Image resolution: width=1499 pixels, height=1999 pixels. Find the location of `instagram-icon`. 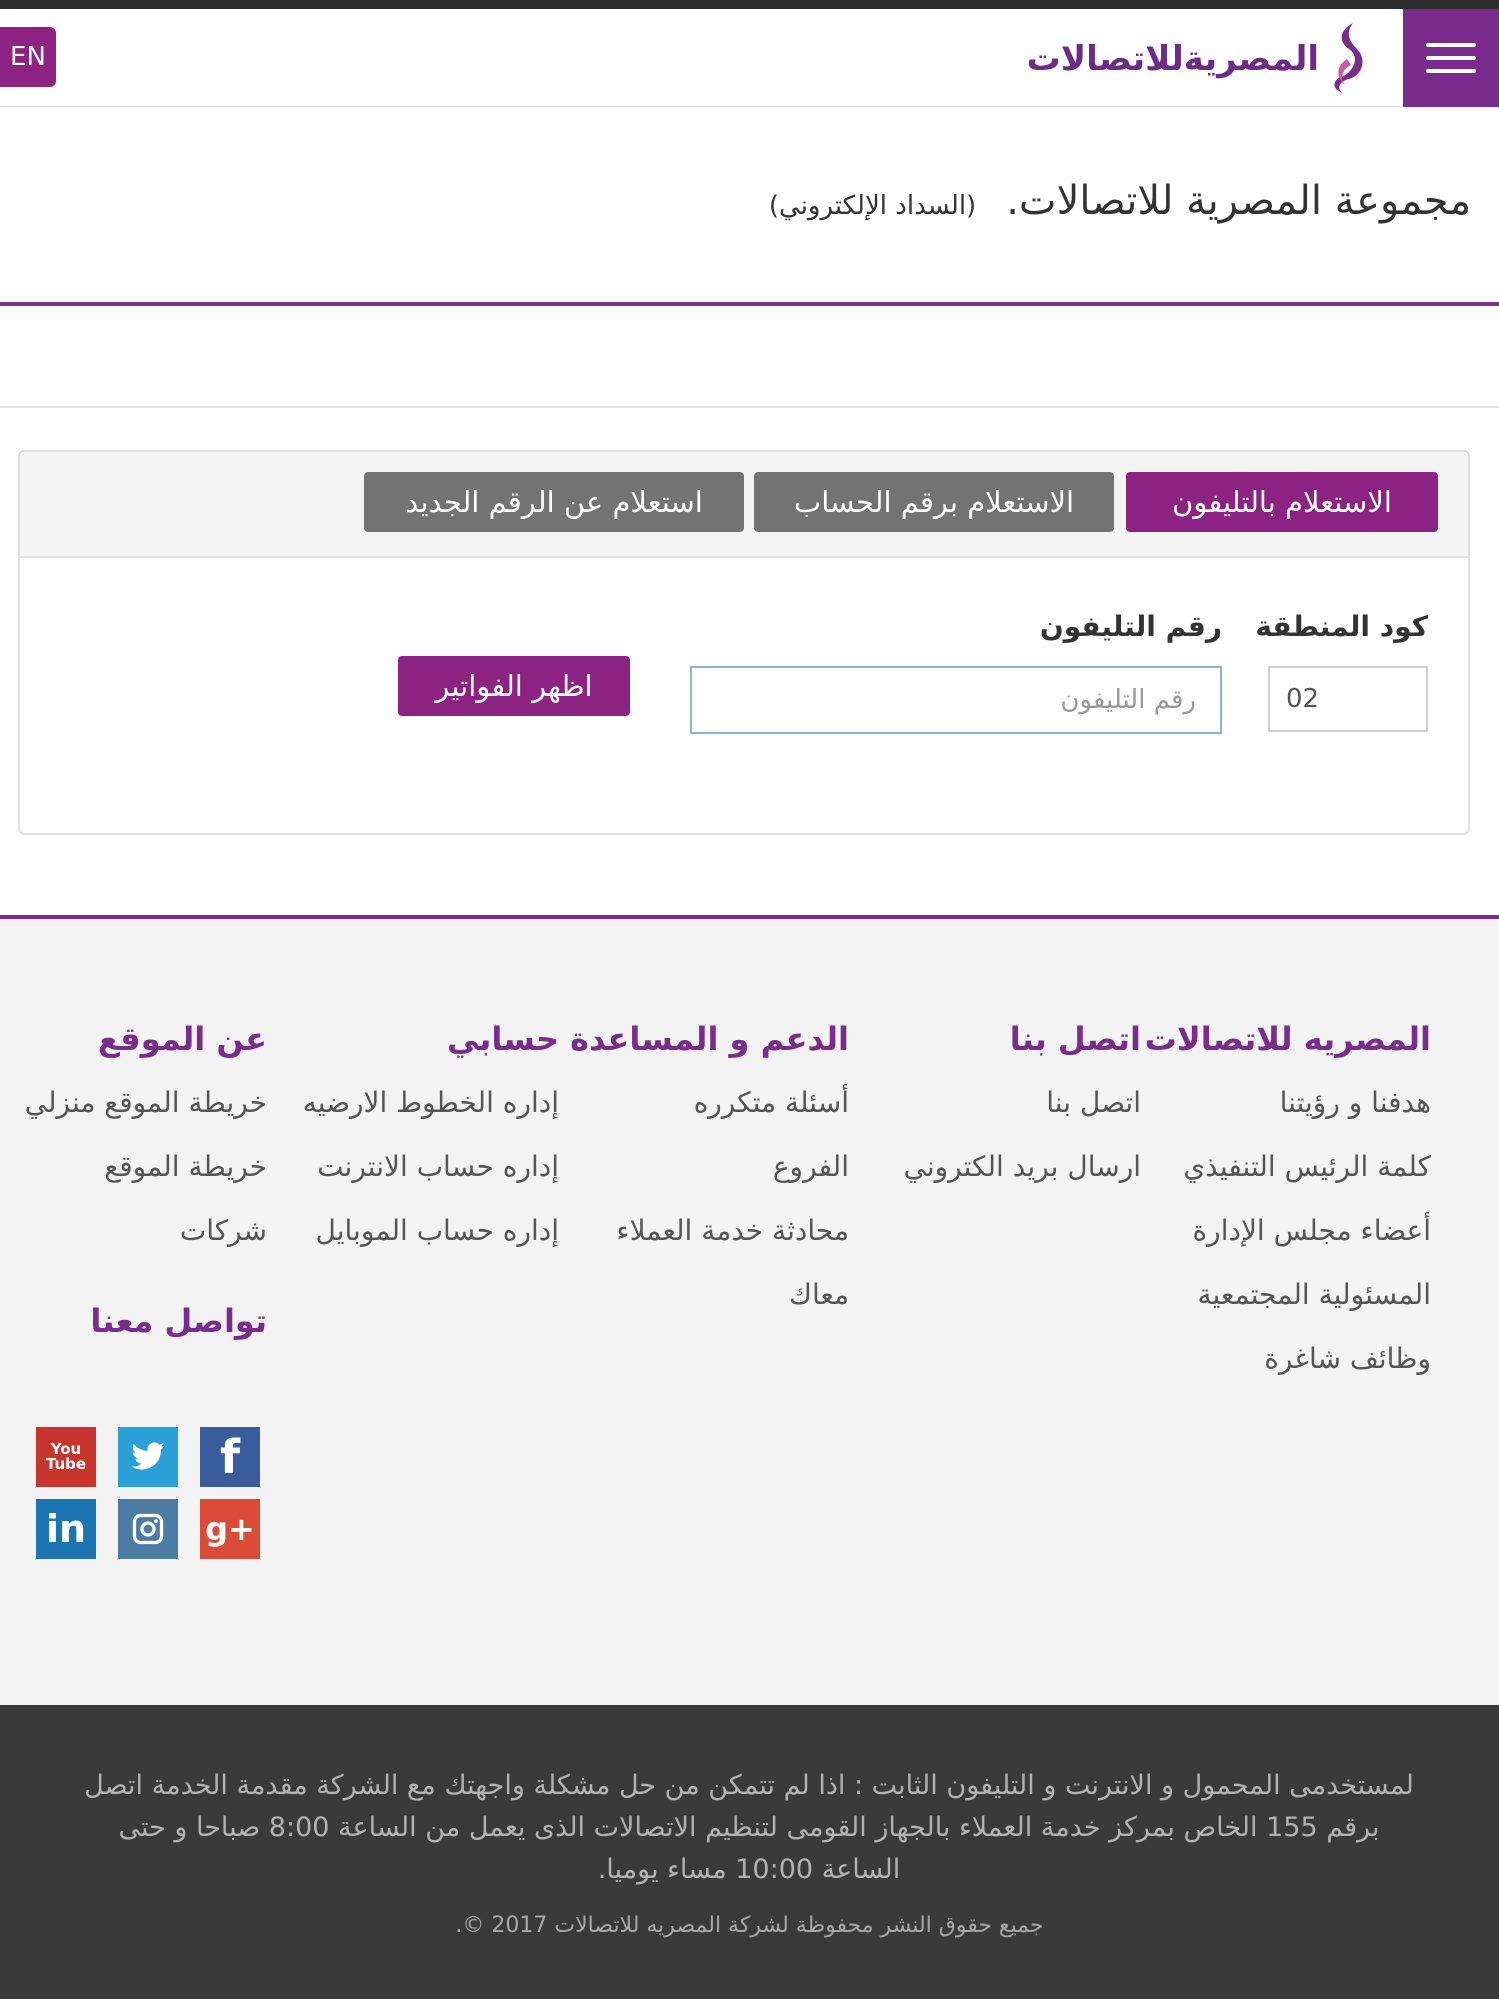

instagram-icon is located at coordinates (148, 1529).